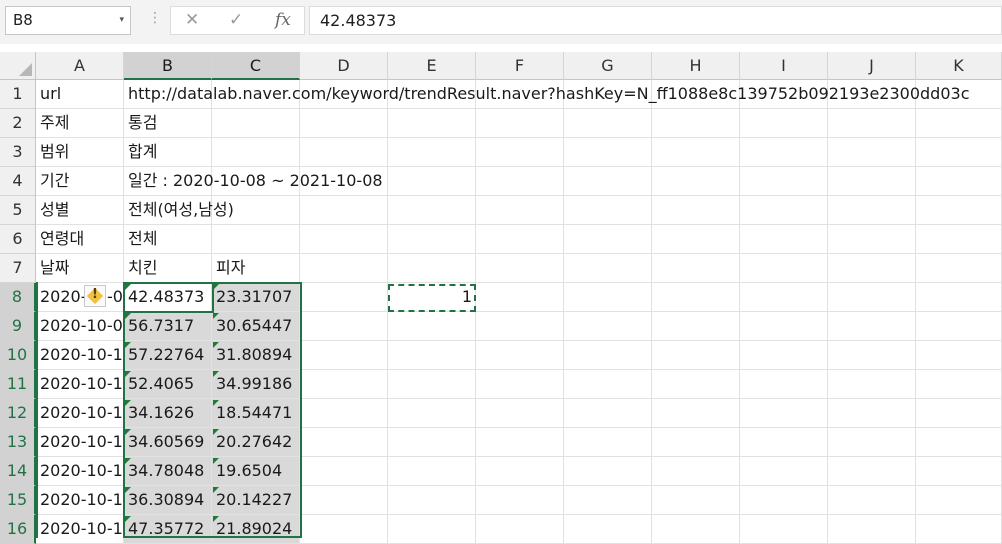 This screenshot has width=1002, height=544. Describe the element at coordinates (608, 413) in the screenshot. I see `cell-g12` at that location.